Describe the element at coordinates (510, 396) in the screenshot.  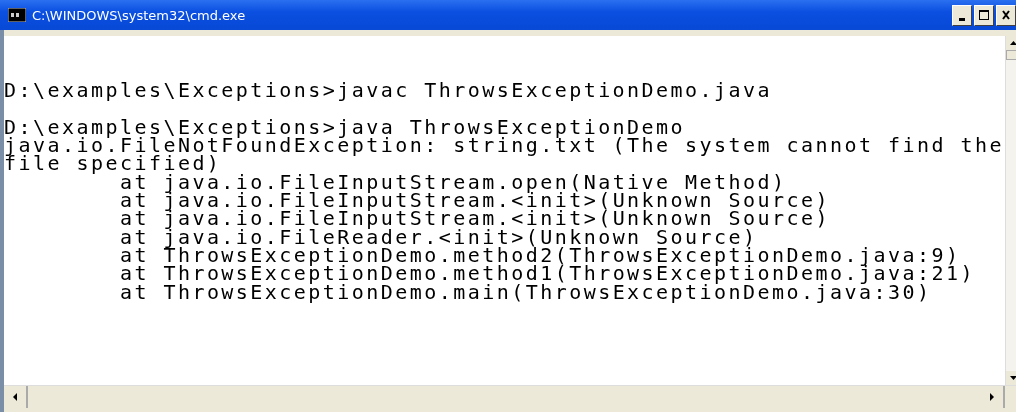
I see `horizontal-scrollbar` at that location.